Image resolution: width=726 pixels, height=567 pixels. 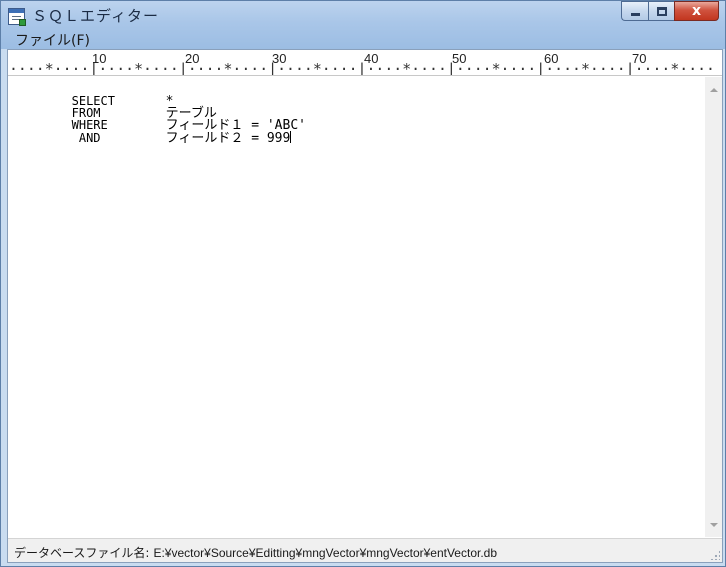 I want to click on sql-editor-app-icon, so click(x=17, y=17).